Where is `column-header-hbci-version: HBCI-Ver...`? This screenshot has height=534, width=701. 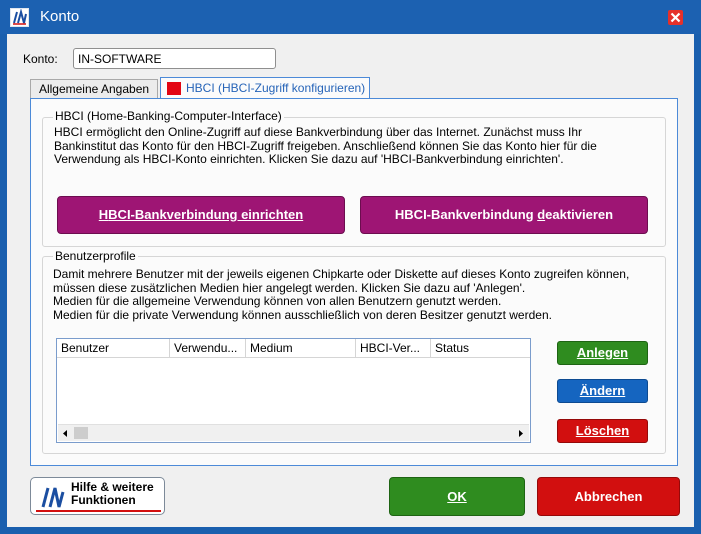 column-header-hbci-version: HBCI-Ver... is located at coordinates (393, 348).